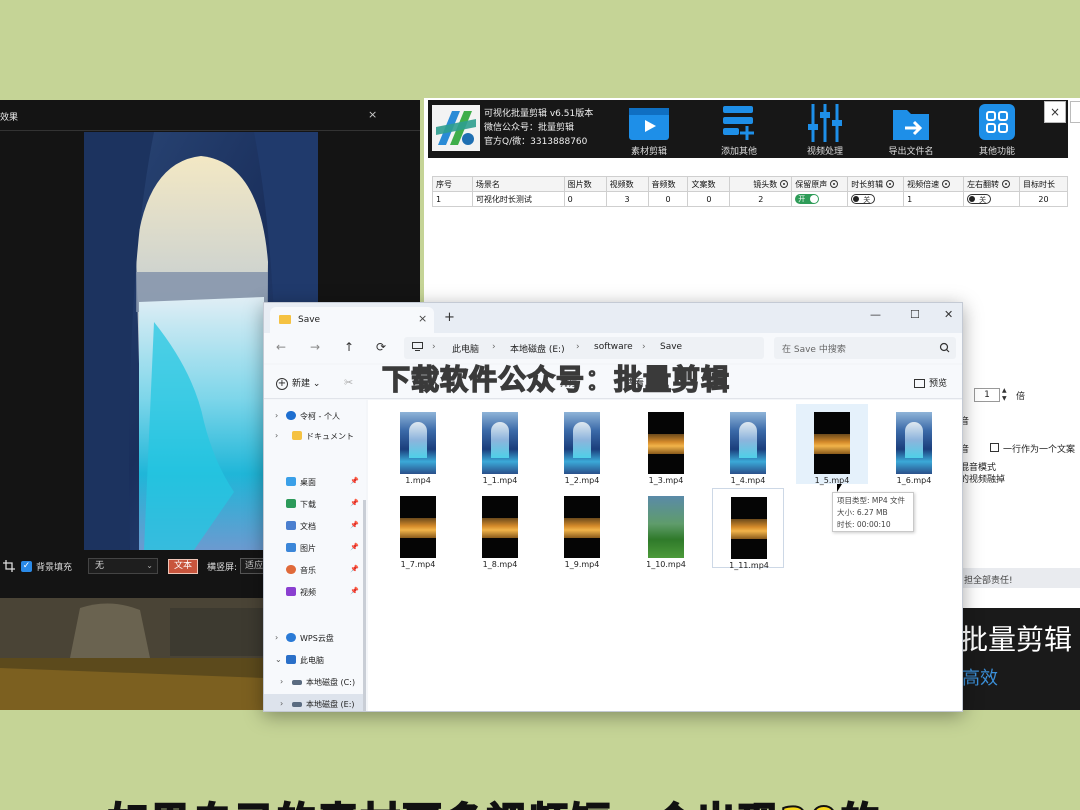  I want to click on sidebar-item-drive-c: › 本地磁盘 (C:), so click(315, 682).